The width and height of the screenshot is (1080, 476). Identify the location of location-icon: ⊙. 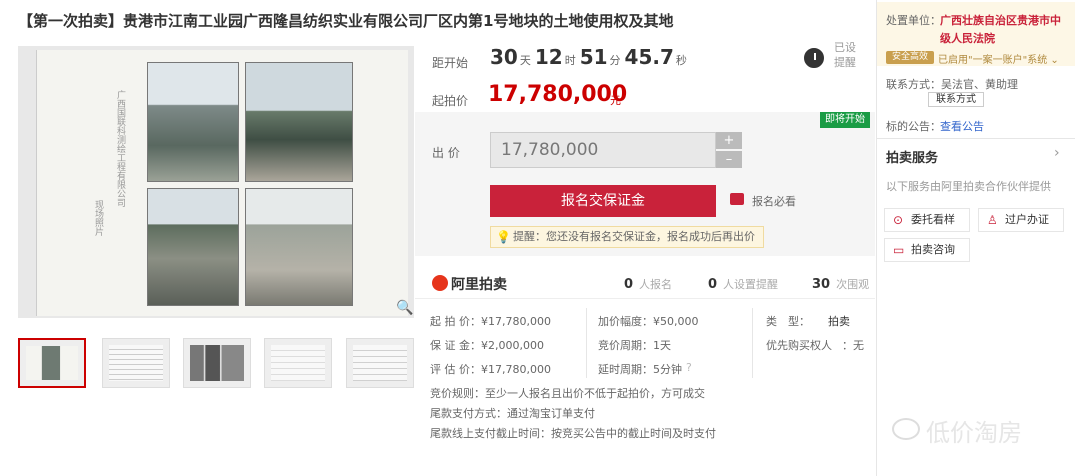
(898, 220).